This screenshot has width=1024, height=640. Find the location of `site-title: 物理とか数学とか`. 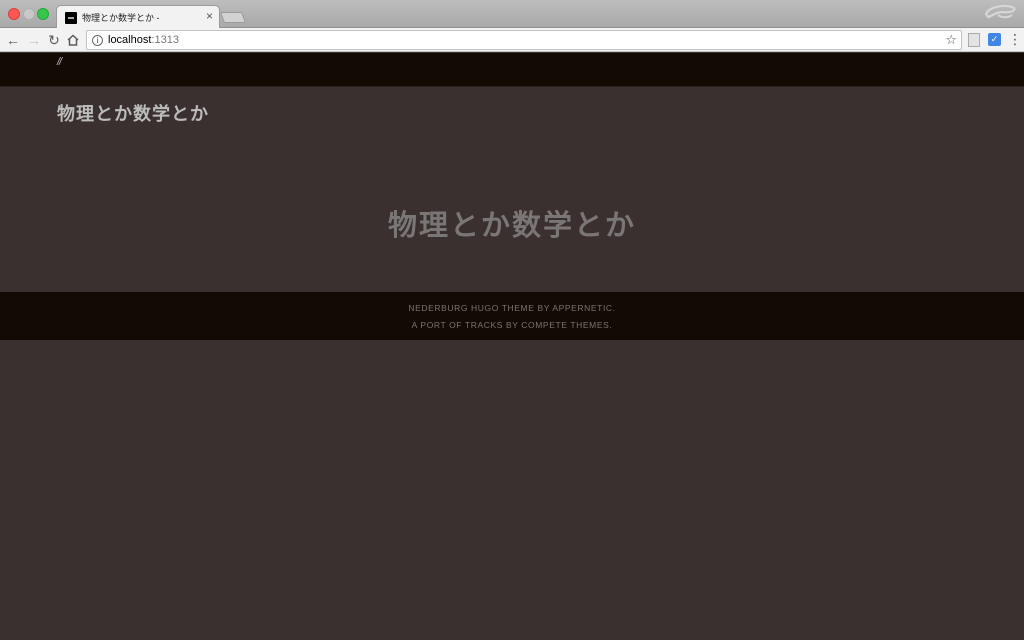

site-title: 物理とか数学とか is located at coordinates (133, 113).